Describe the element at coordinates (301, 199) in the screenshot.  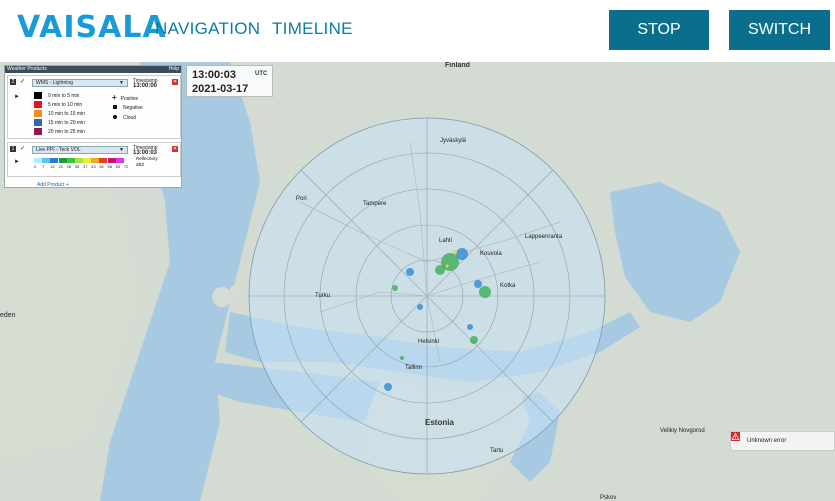
I see `label-pori: Pori` at that location.